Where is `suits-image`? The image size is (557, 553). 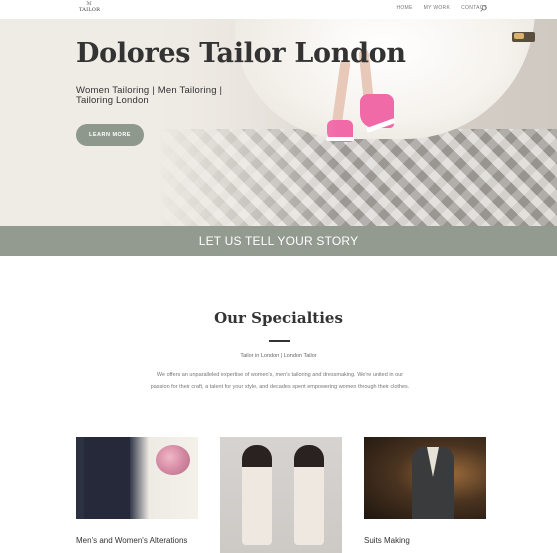 suits-image is located at coordinates (425, 478).